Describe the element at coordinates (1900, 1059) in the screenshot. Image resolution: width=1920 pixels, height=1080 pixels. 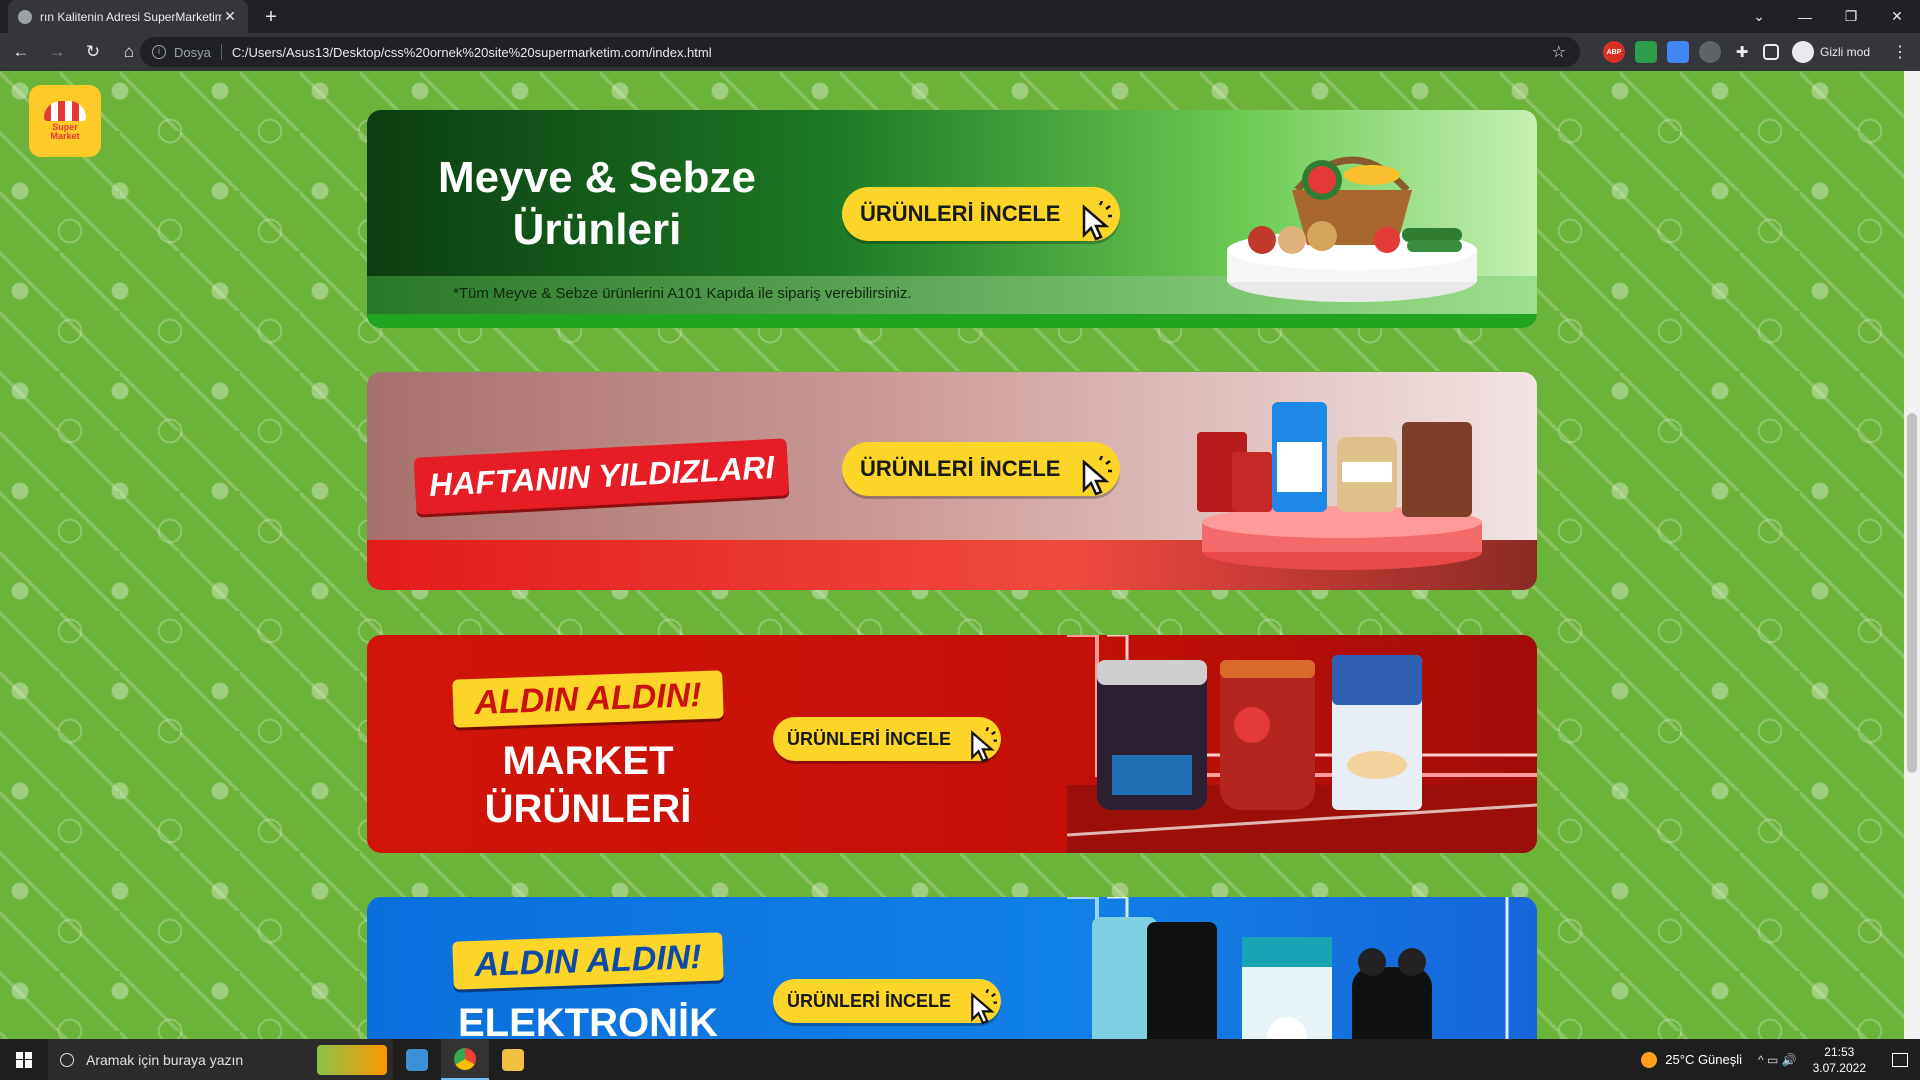
I see `notification-icon` at that location.